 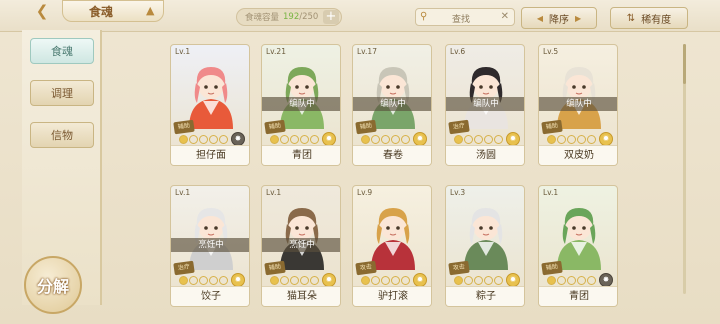 What do you see at coordinates (53, 285) in the screenshot?
I see `decompose-button: 分解` at bounding box center [53, 285].